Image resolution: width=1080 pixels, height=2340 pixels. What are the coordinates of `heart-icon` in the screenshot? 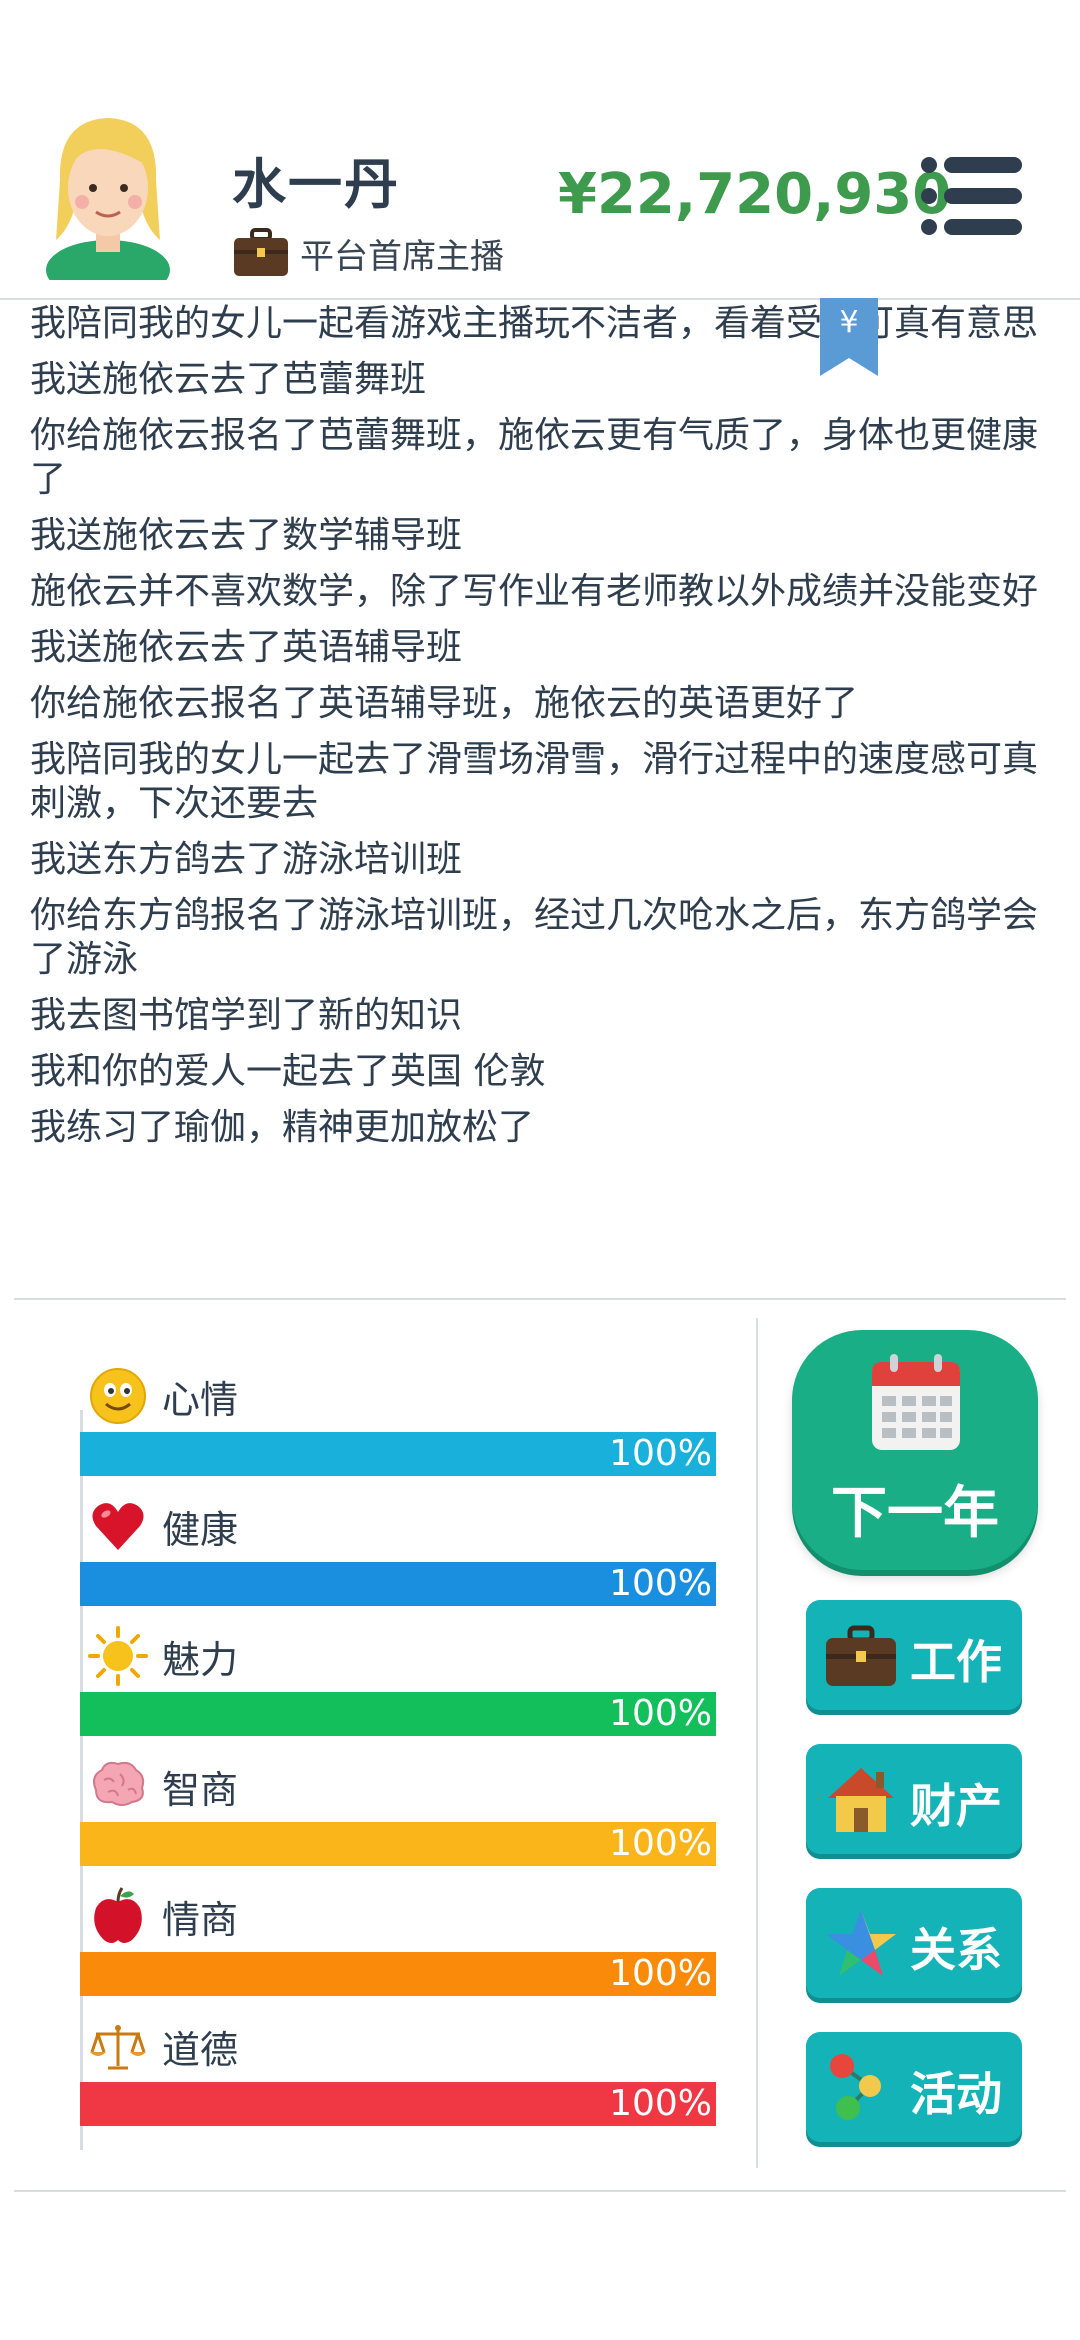 It's located at (118, 1526).